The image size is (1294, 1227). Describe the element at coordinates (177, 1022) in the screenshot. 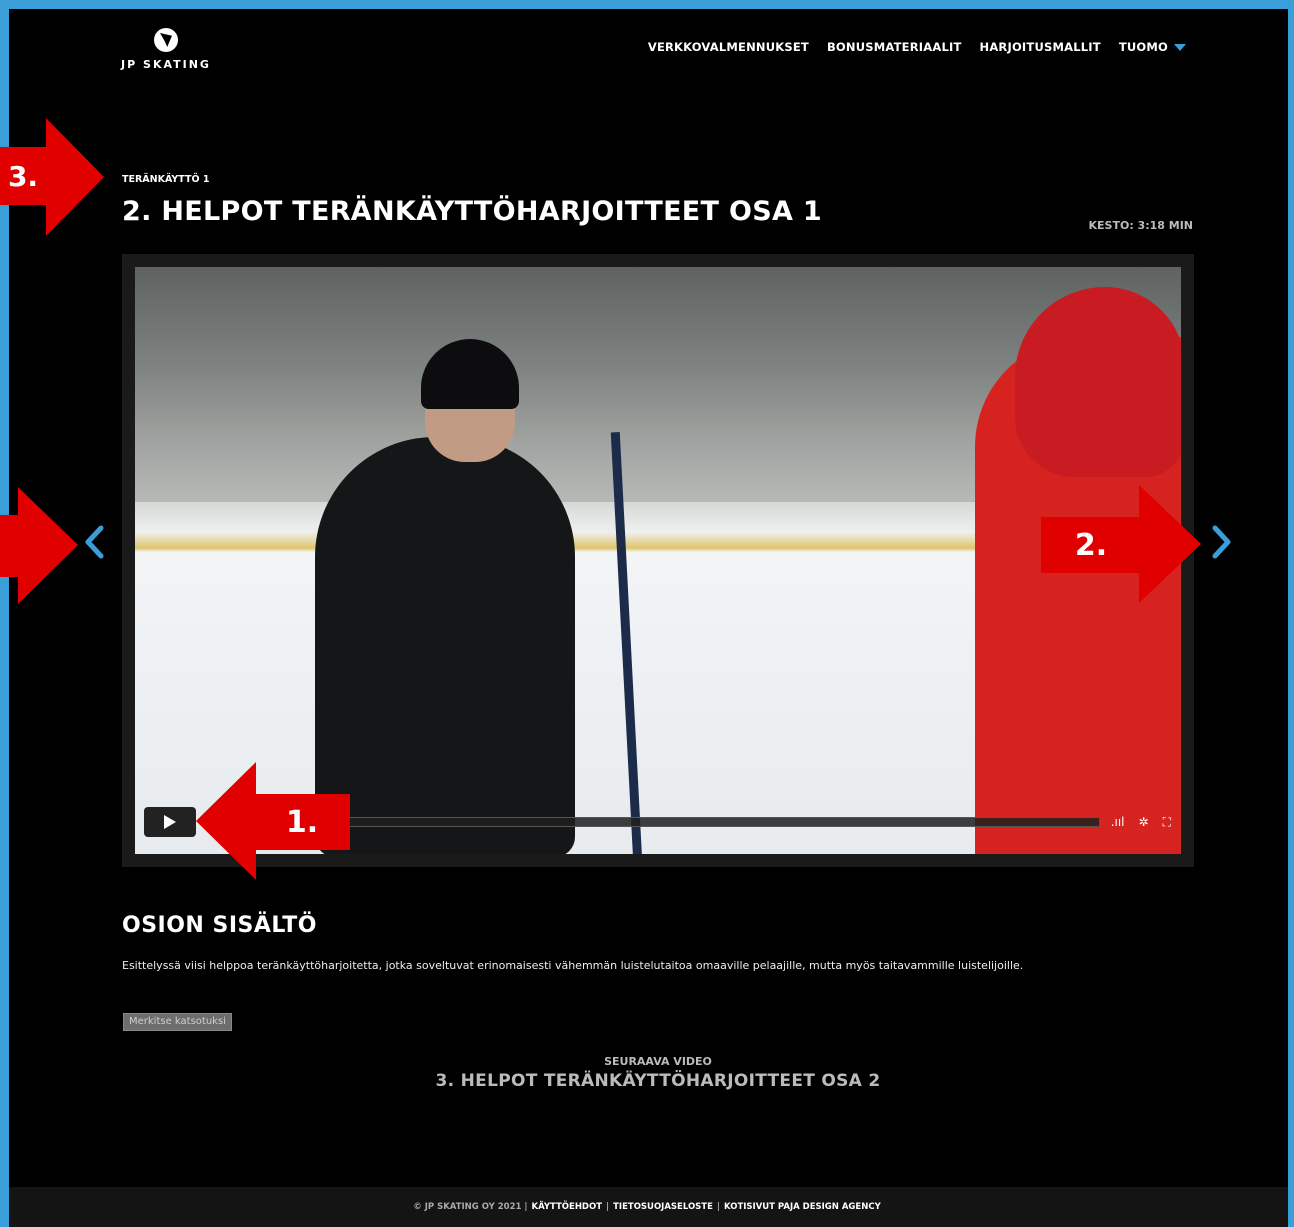

I see `mark-watched-button: Merkitse katsotuksi` at that location.